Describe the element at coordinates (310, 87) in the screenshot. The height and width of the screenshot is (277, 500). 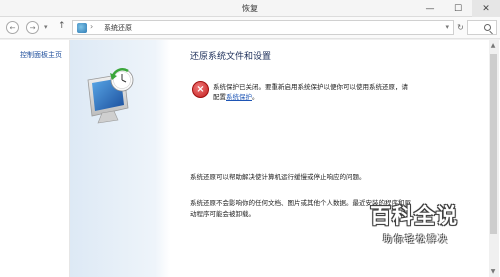
I see `error-message-line1: 系统保护已关闭。要重新启用系统保护以便你可以使用系统还原，请` at that location.